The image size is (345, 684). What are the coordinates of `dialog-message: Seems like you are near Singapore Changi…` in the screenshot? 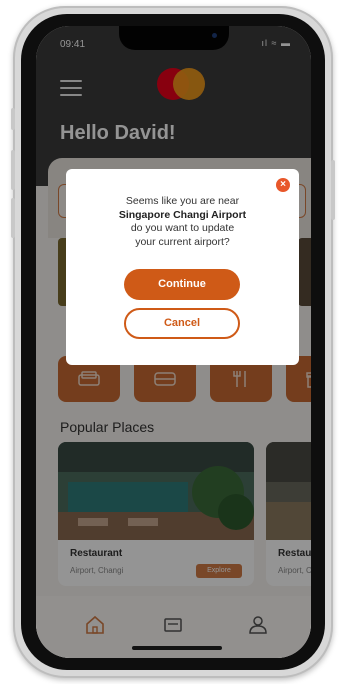 It's located at (182, 222).